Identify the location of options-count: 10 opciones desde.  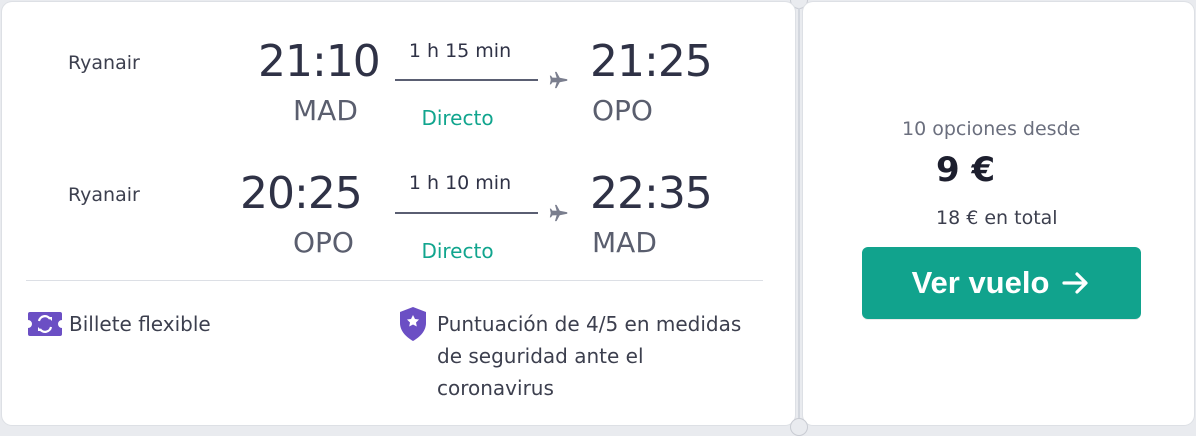
(991, 129).